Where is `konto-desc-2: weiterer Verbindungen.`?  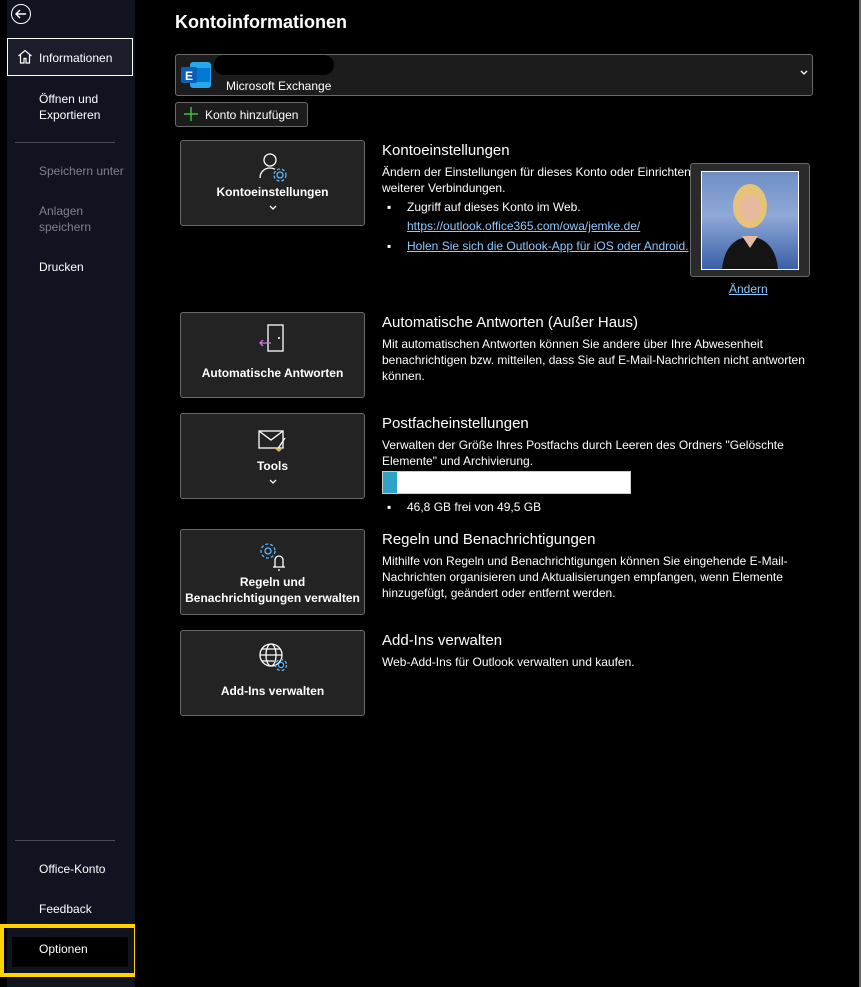 konto-desc-2: weiterer Verbindungen. is located at coordinates (444, 188).